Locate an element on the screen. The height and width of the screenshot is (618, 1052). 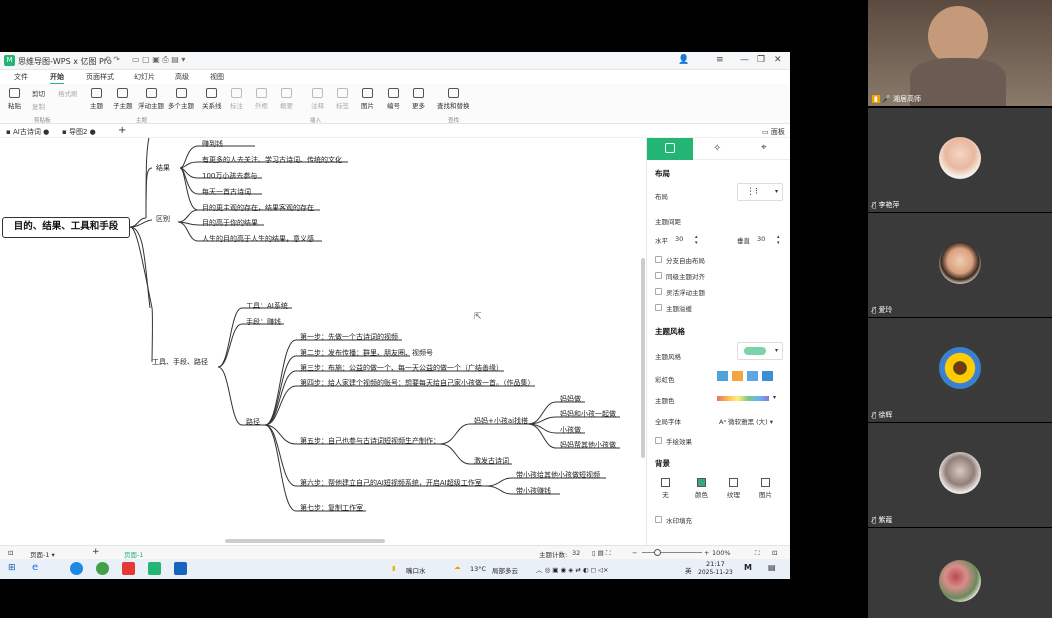
vertical-scrollbar is located at coordinates (643, 358).